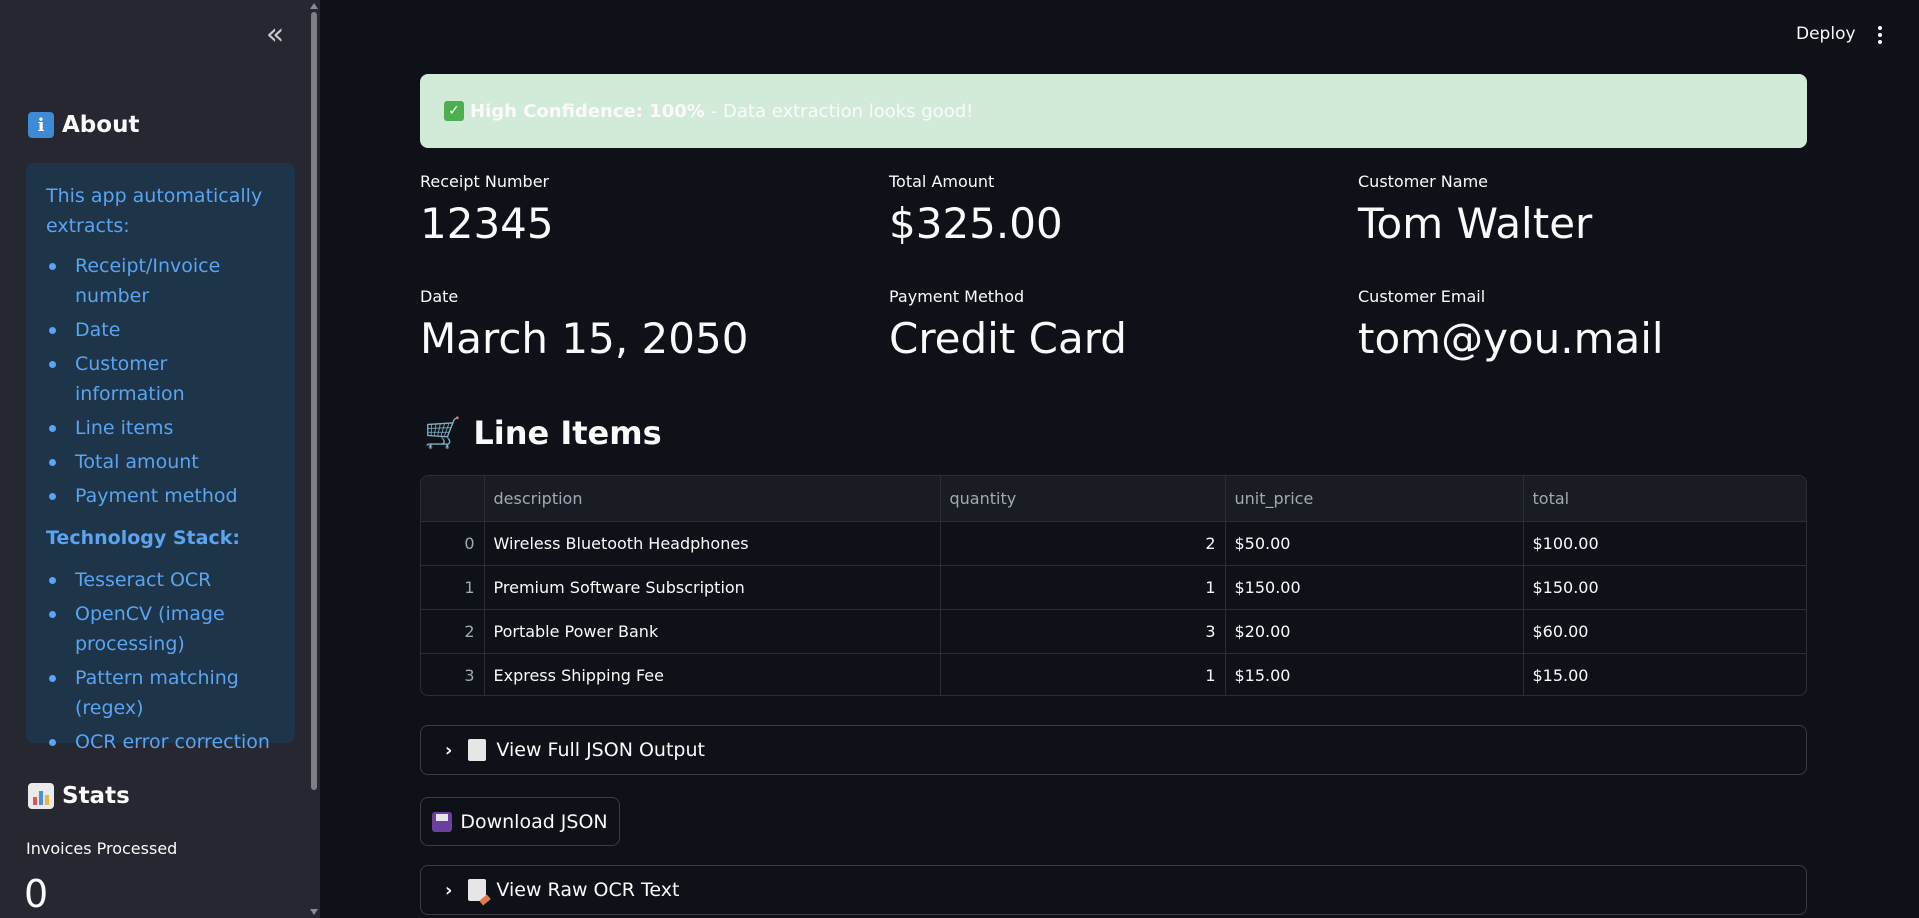 This screenshot has height=918, width=1919. What do you see at coordinates (1113, 890) in the screenshot?
I see `raw-ocr-expander: › View Raw OCR Text` at bounding box center [1113, 890].